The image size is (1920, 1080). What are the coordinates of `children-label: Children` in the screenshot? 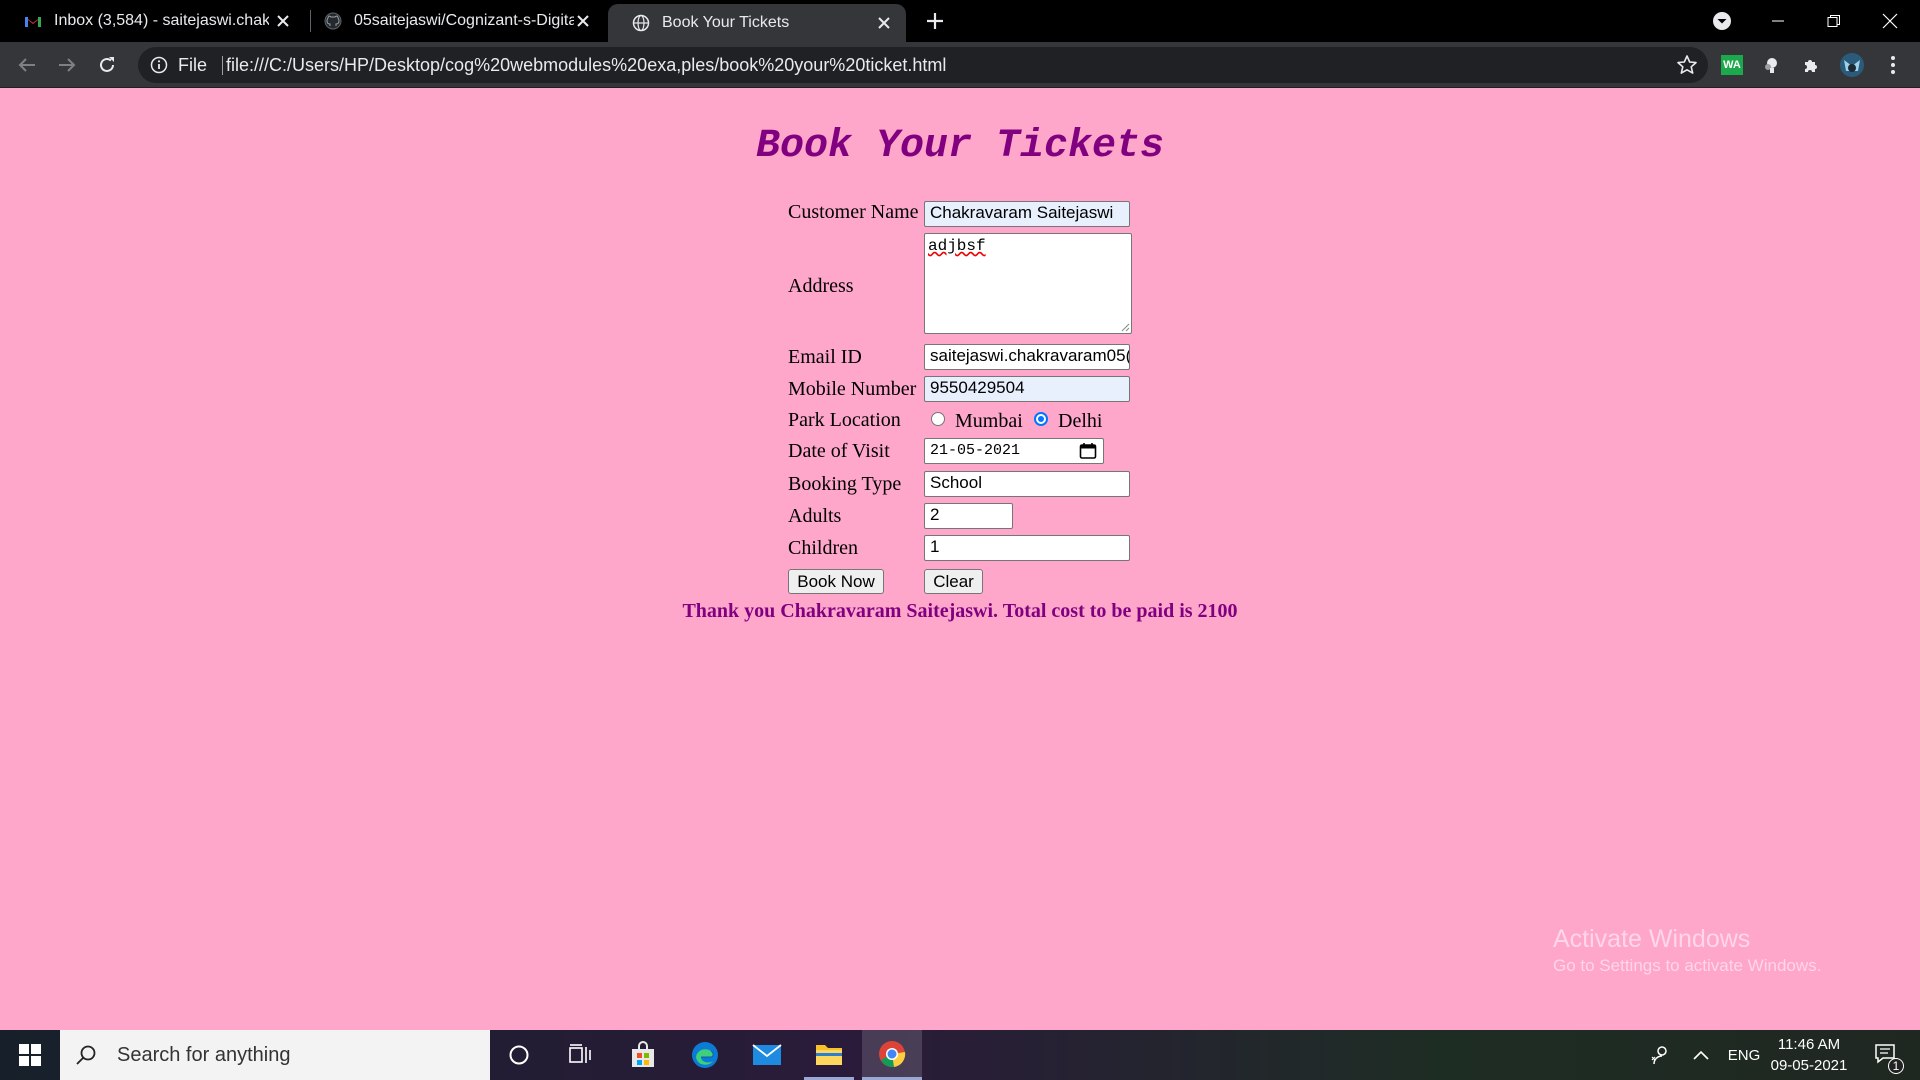 It's located at (823, 548).